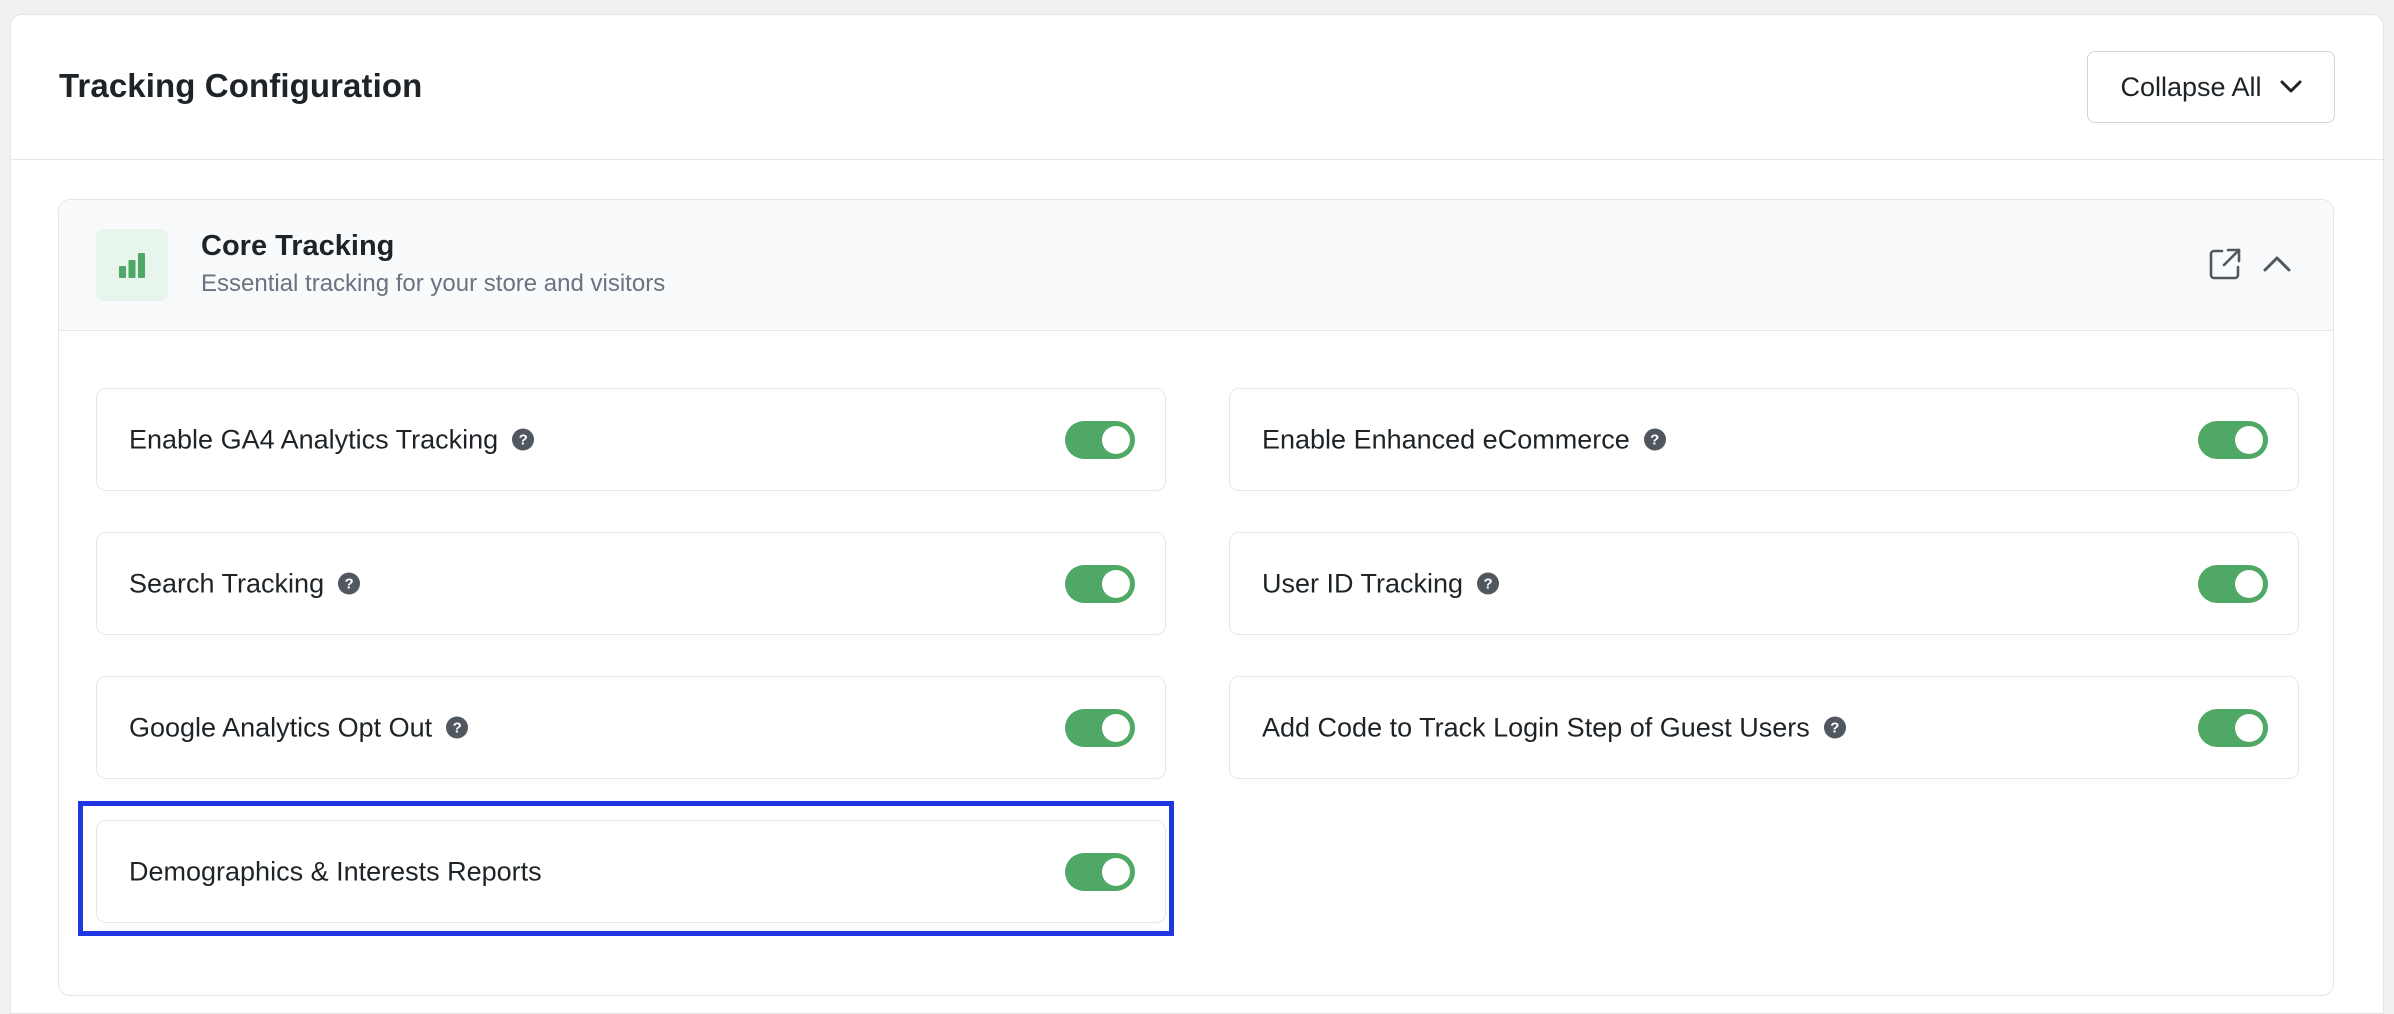 The image size is (2394, 1014). What do you see at coordinates (2233, 583) in the screenshot?
I see `user-id-tracking-toggle` at bounding box center [2233, 583].